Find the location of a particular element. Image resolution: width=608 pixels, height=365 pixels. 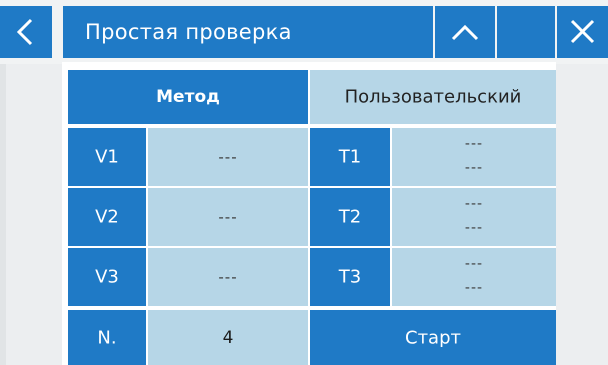

v2-value: --- is located at coordinates (228, 217).